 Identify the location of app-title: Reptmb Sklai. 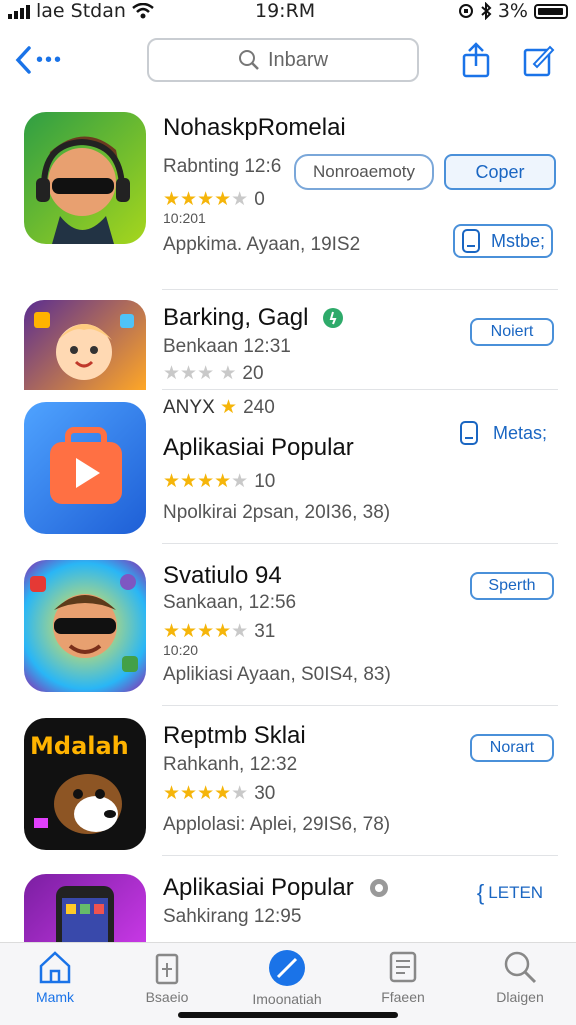
(234, 735).